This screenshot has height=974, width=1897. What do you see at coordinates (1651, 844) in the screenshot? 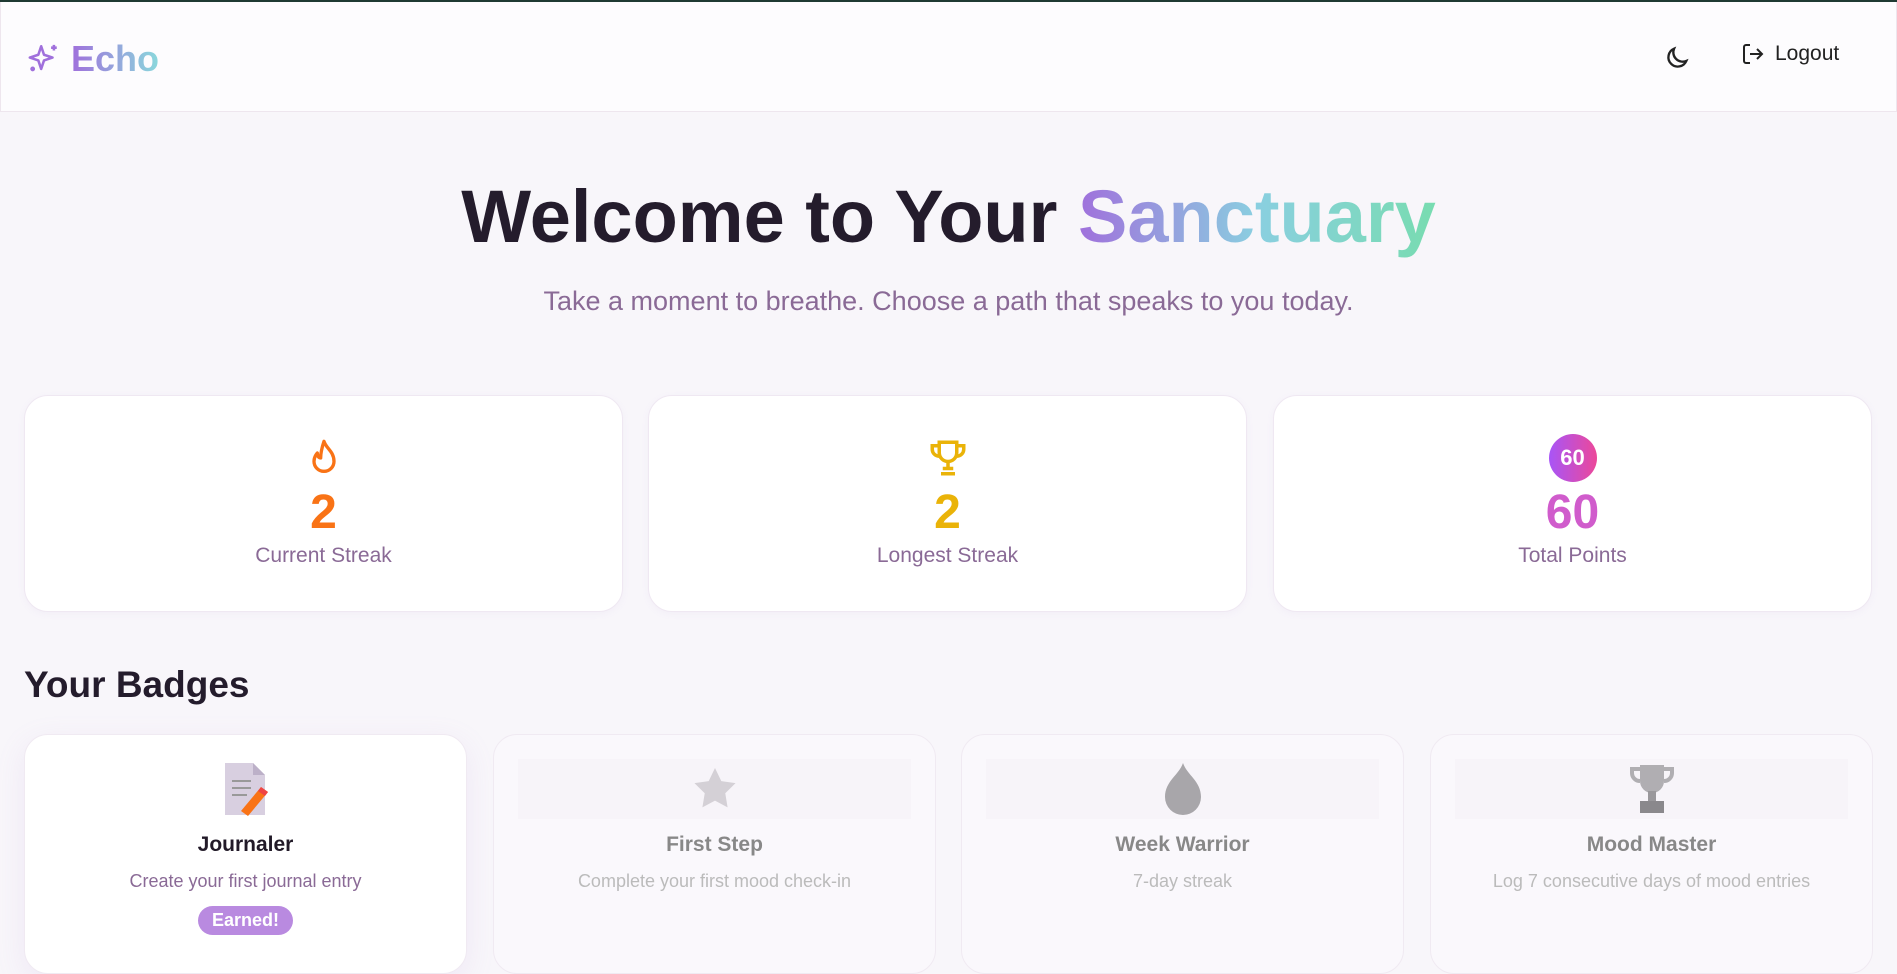
I see `badge-name: Mood Master` at bounding box center [1651, 844].